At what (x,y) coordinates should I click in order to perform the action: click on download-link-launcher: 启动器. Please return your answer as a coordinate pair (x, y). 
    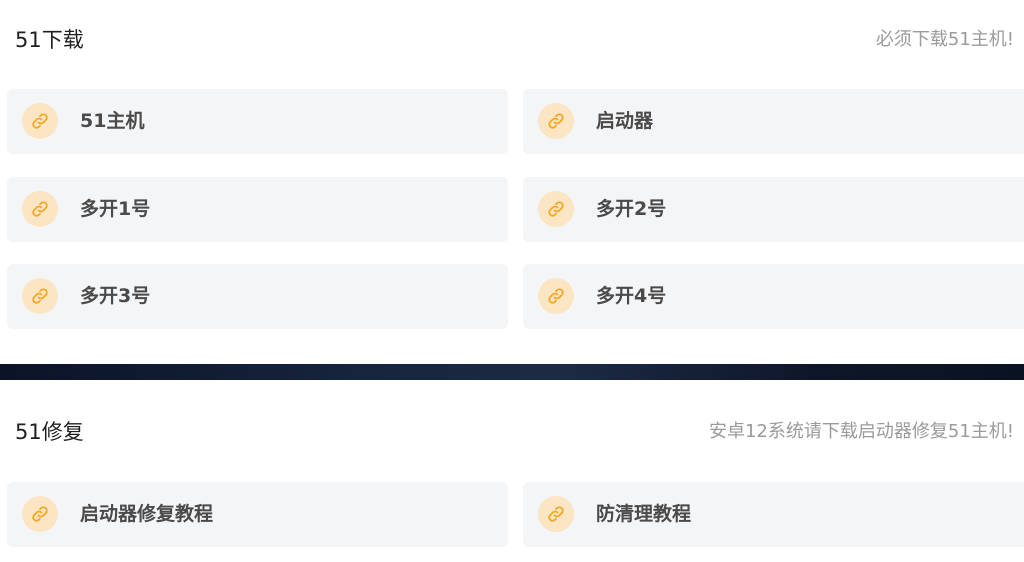
    Looking at the image, I should click on (773, 121).